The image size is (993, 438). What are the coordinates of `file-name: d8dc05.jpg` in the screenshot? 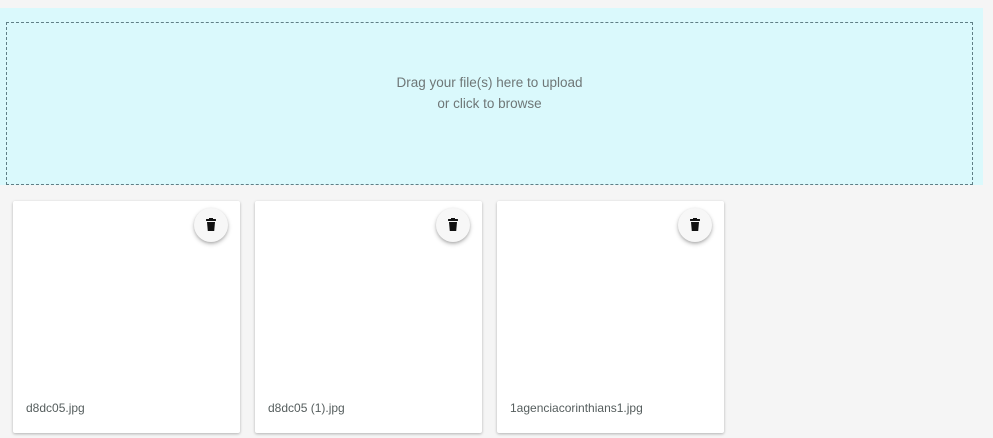 It's located at (55, 408).